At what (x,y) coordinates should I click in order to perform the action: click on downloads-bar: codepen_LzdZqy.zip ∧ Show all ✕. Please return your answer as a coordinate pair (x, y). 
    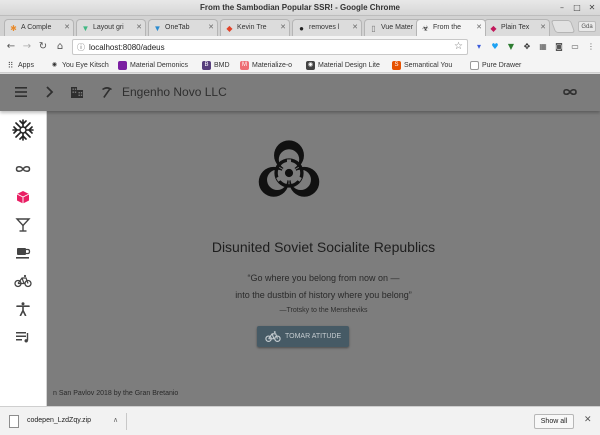
    Looking at the image, I should click on (300, 420).